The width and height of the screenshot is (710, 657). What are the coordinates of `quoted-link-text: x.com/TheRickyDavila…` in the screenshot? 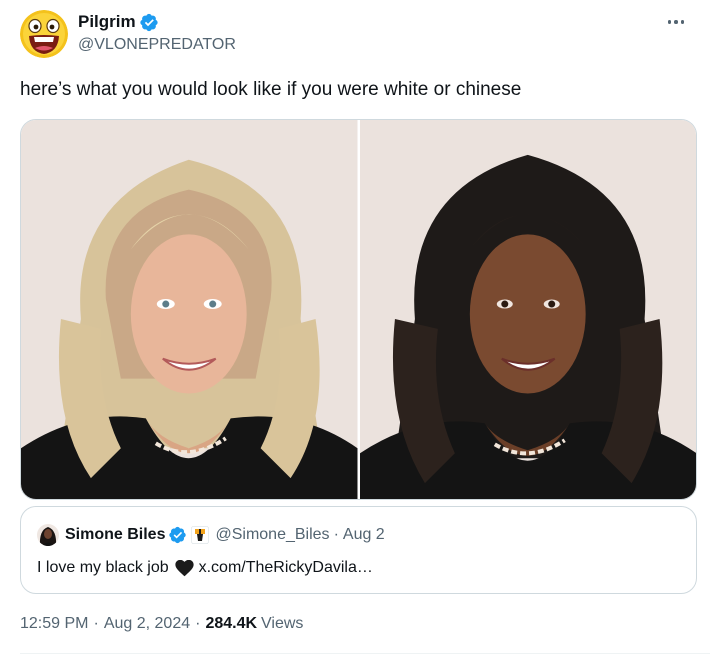 It's located at (286, 568).